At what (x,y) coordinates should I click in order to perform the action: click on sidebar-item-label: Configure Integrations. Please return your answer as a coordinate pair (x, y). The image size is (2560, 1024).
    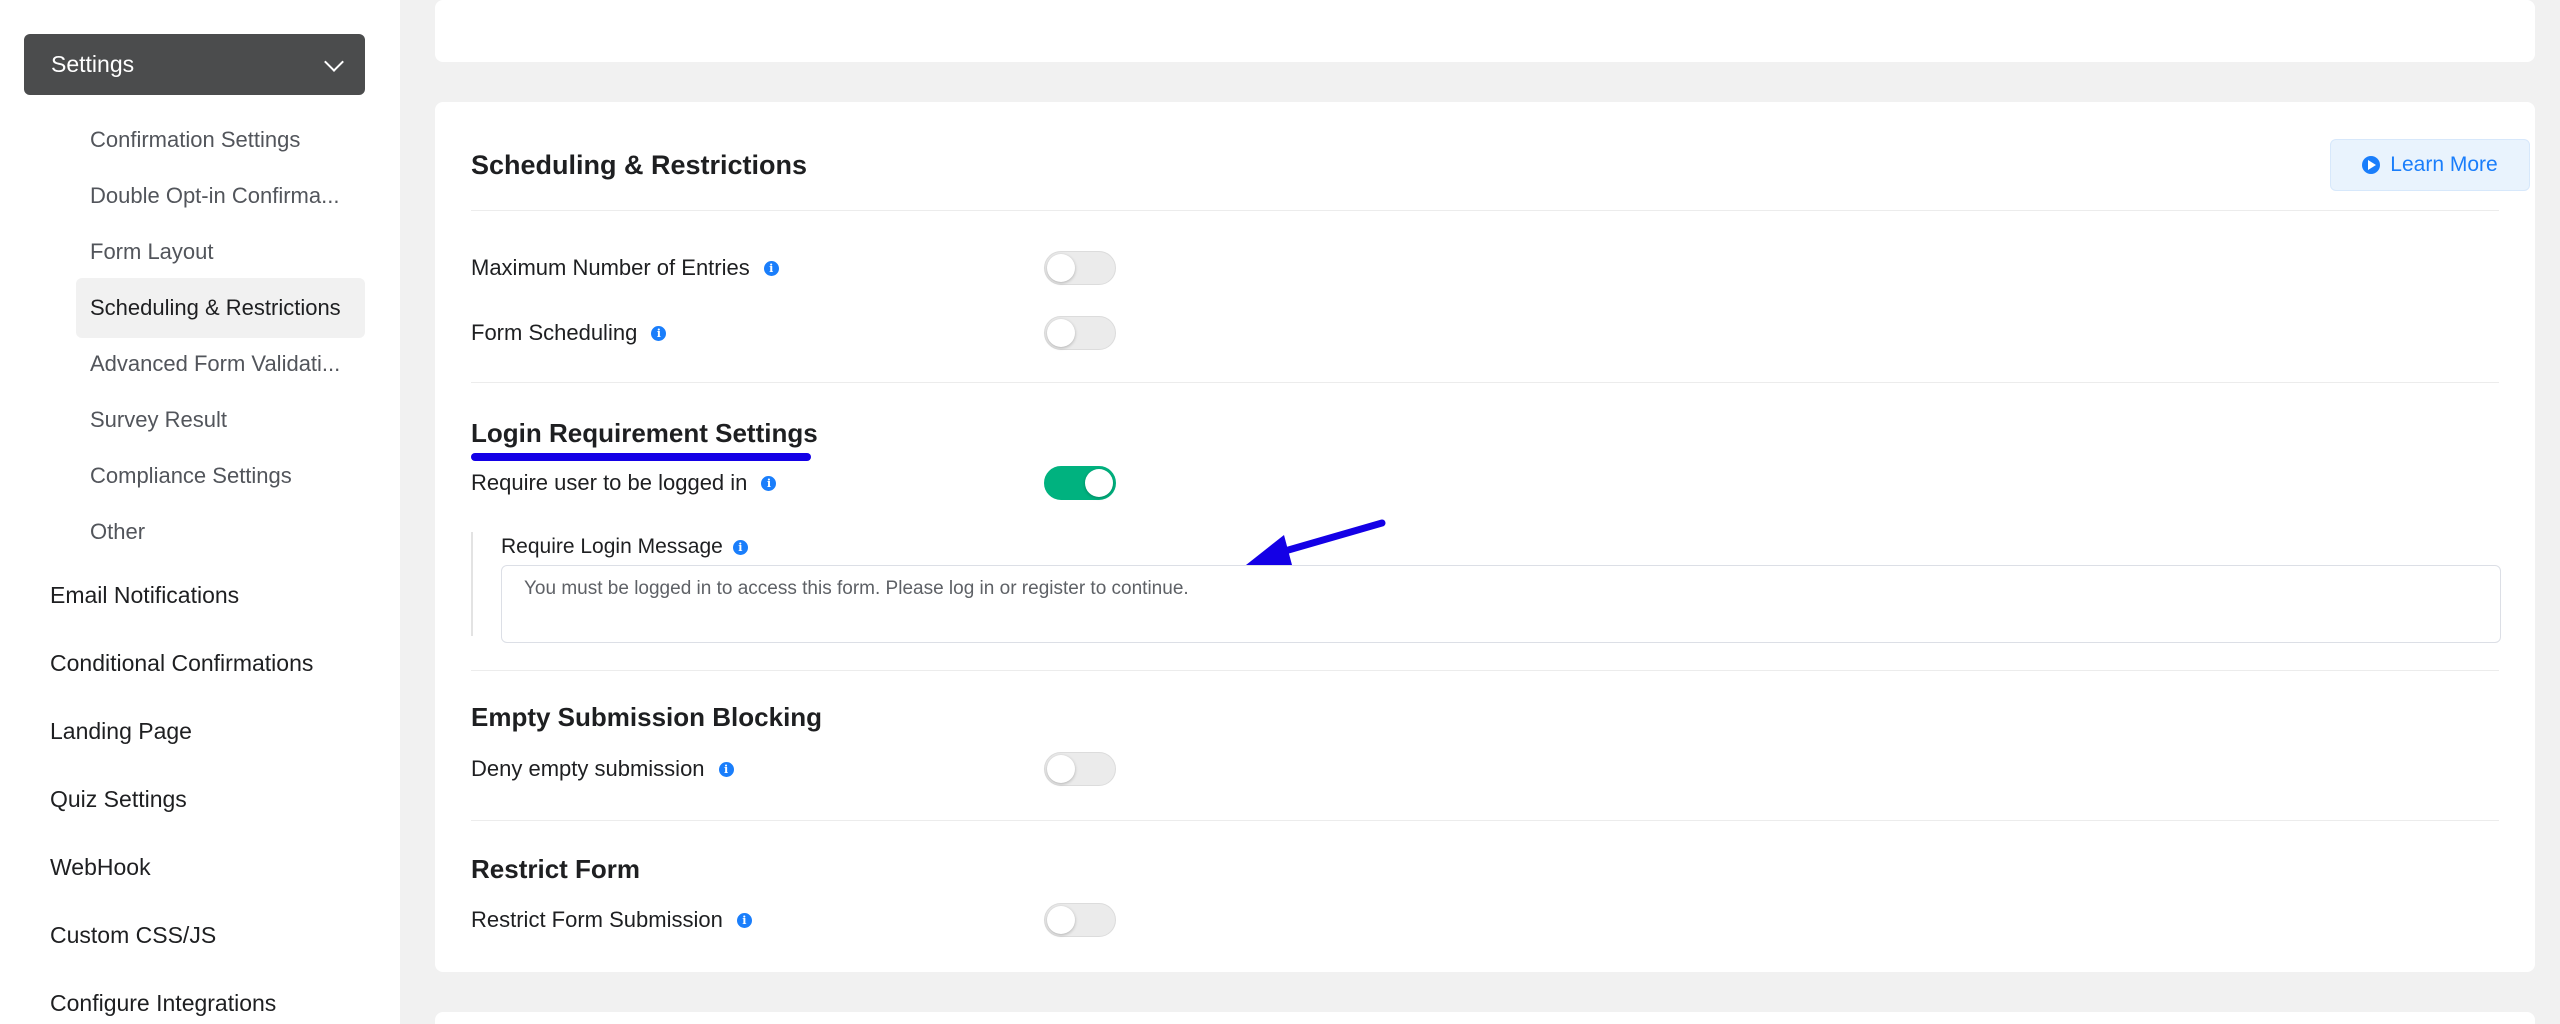
    Looking at the image, I should click on (163, 1002).